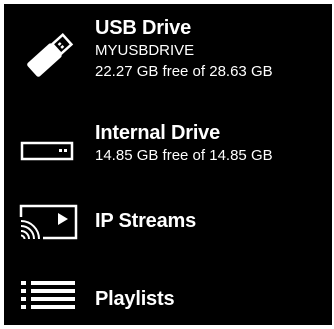  Describe the element at coordinates (50, 55) in the screenshot. I see `usb-drive-icon` at that location.